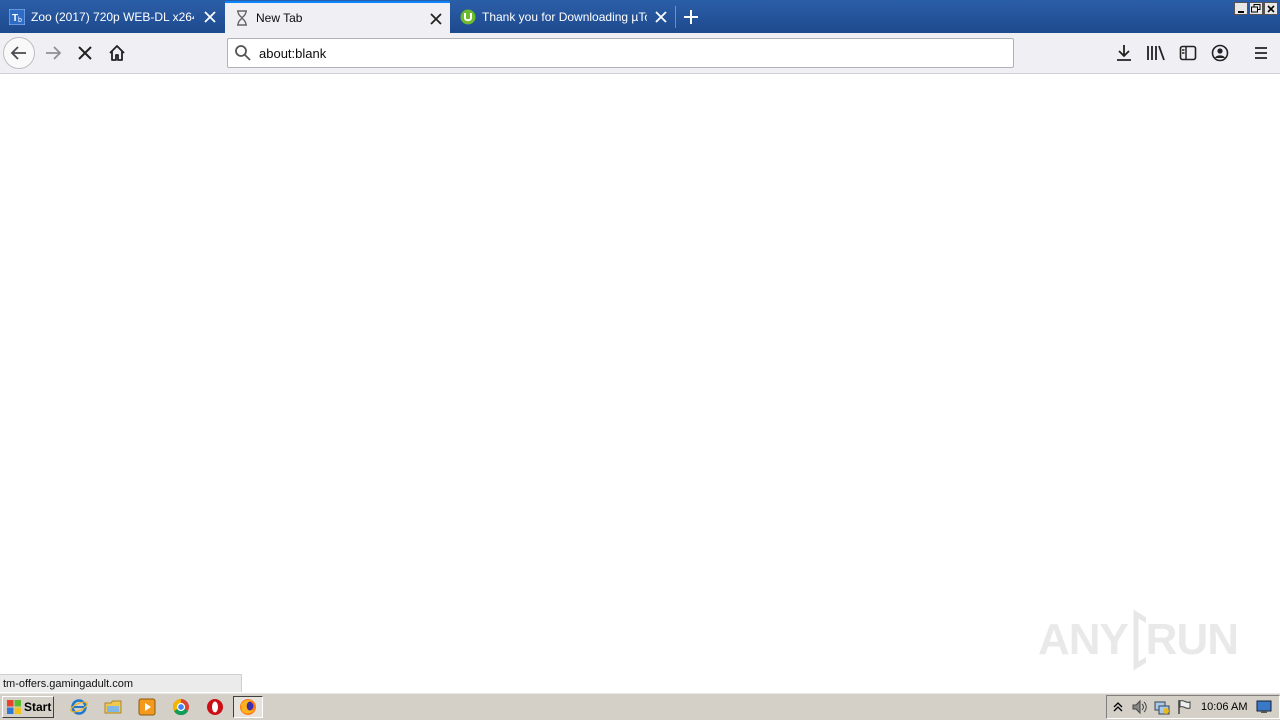 The height and width of the screenshot is (720, 1280). I want to click on url-input, so click(629, 53).